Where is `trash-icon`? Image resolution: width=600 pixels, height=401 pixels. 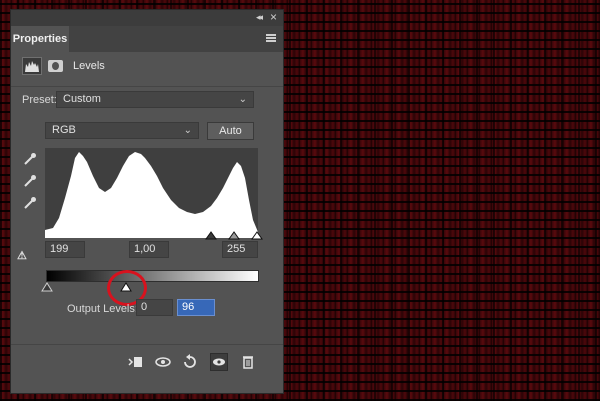 trash-icon is located at coordinates (248, 362).